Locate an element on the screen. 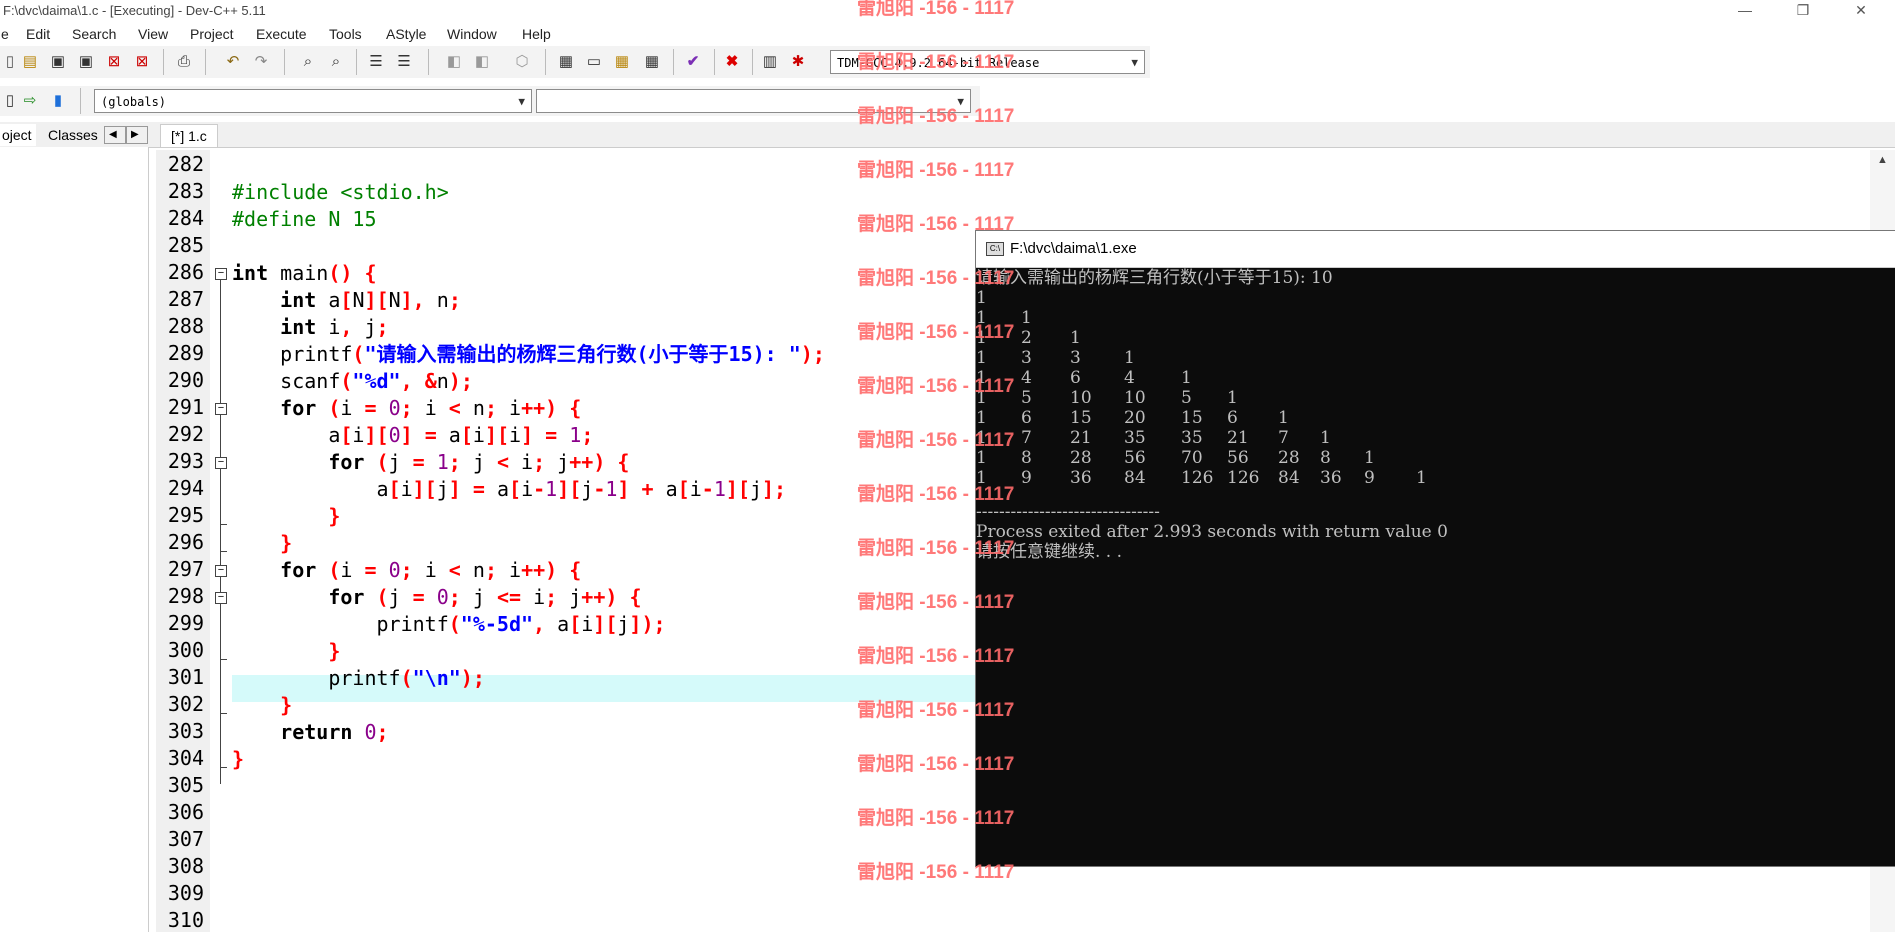  triangle-cell: 10 is located at coordinates (1135, 398).